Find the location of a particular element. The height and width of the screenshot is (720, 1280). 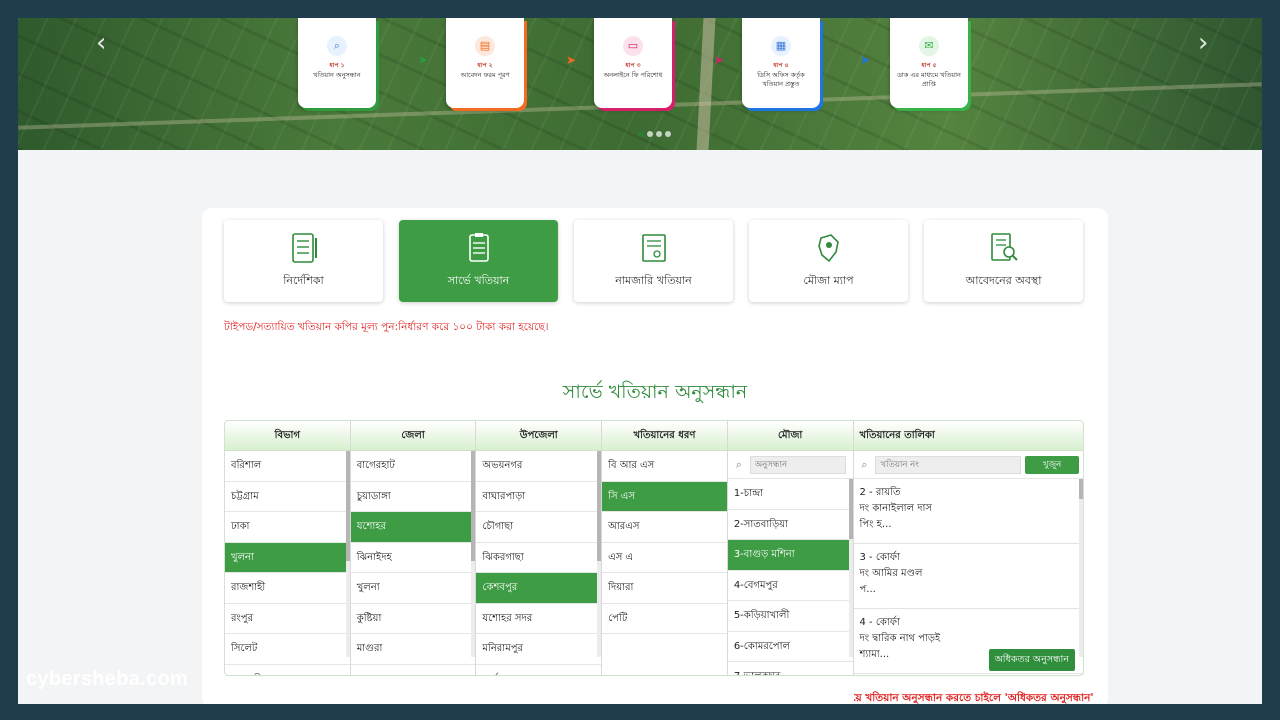

list-item: অভয়নগর is located at coordinates (539, 466).